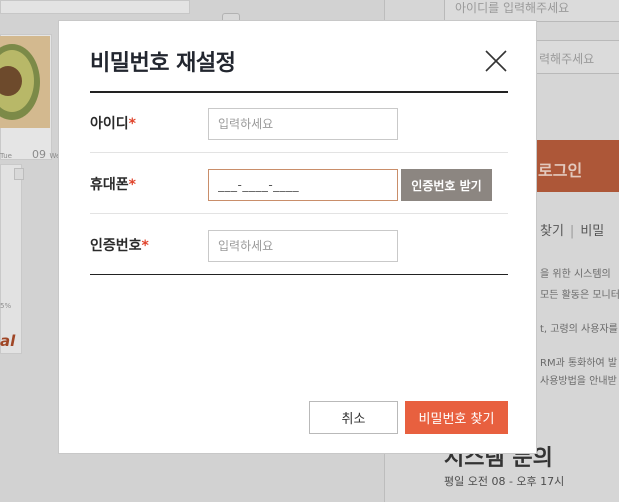  What do you see at coordinates (303, 124) in the screenshot?
I see `id-input` at bounding box center [303, 124].